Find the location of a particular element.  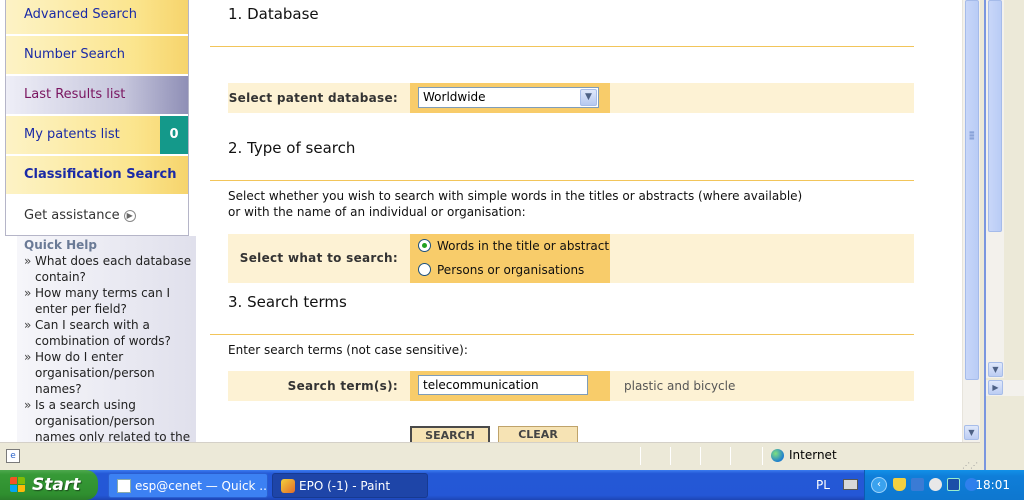

outer-horizontal-scrollbar: ▶ is located at coordinates (1005, 388).